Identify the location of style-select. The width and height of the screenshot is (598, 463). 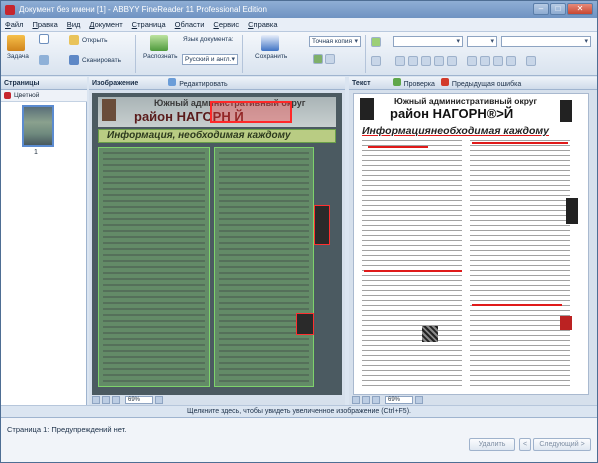
(428, 41).